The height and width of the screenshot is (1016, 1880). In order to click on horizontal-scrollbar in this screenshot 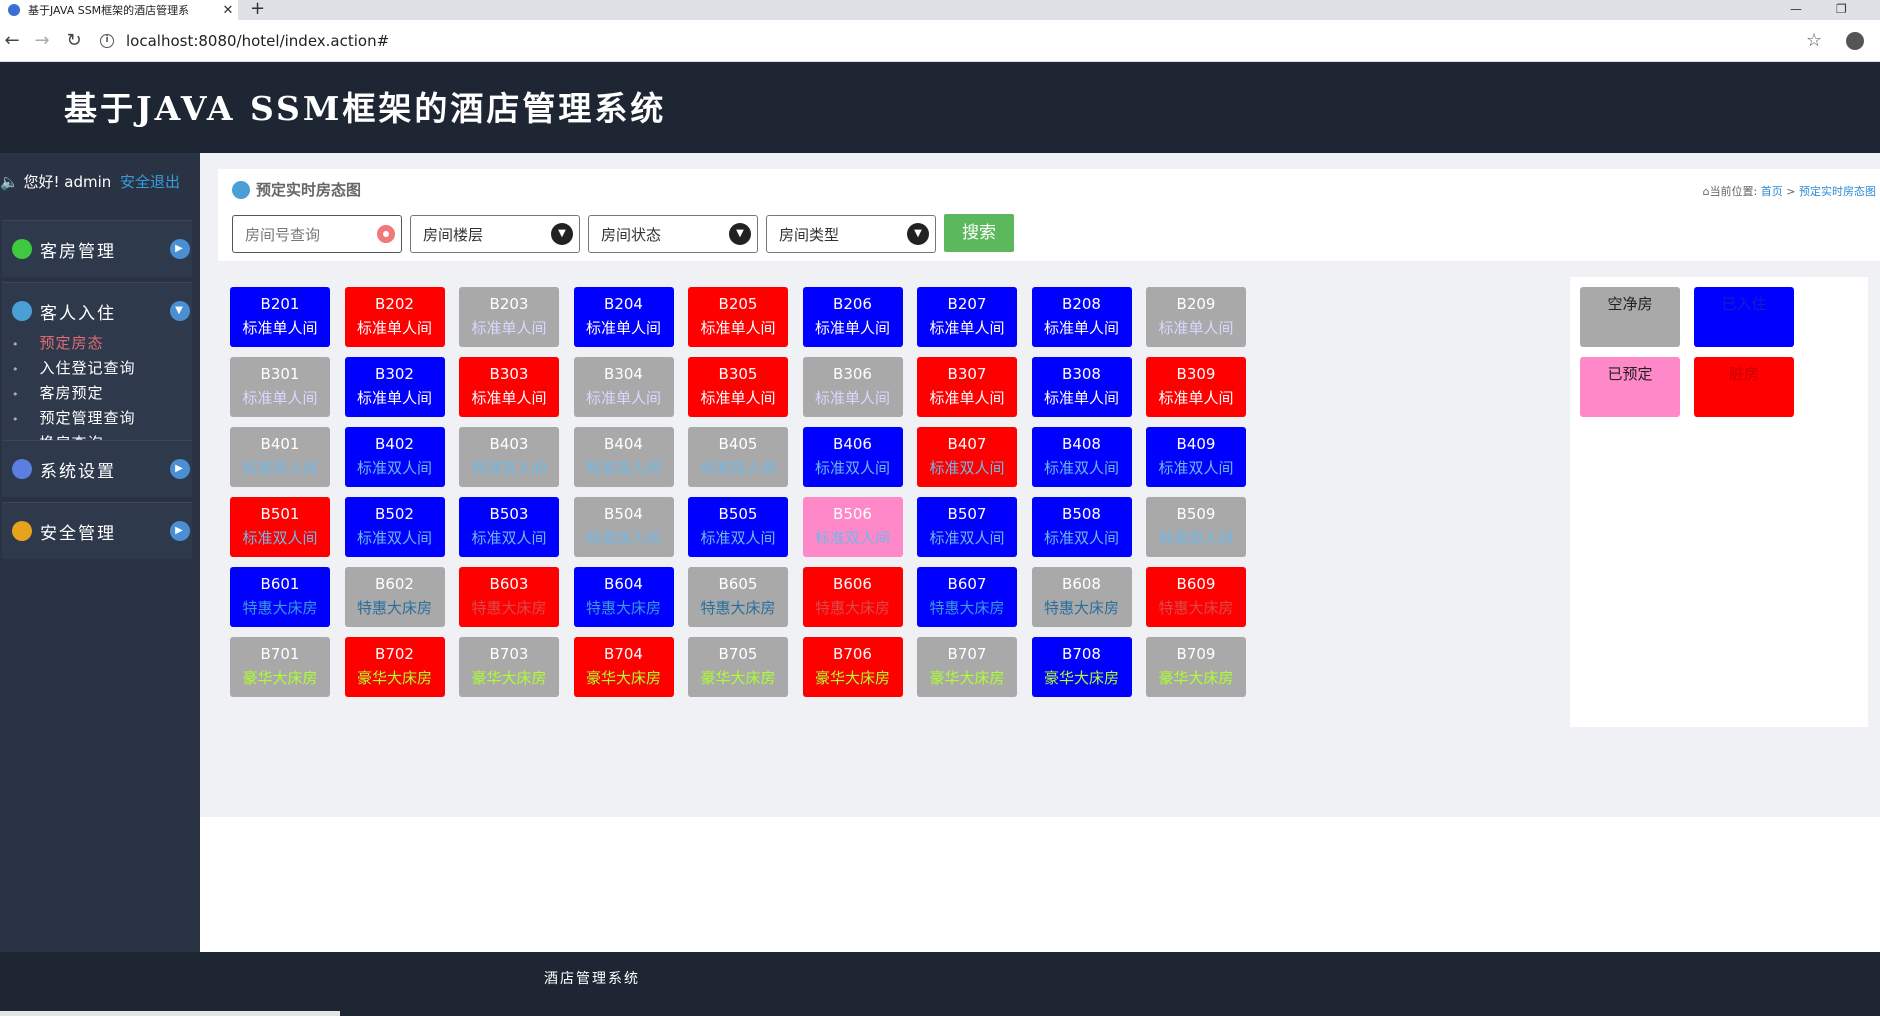, I will do `click(170, 1013)`.